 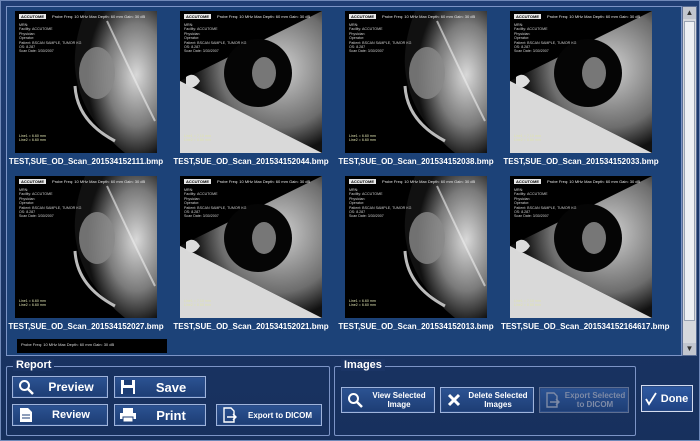 What do you see at coordinates (498, 400) in the screenshot?
I see `delete-selected-images-label: Delete Selected Images` at bounding box center [498, 400].